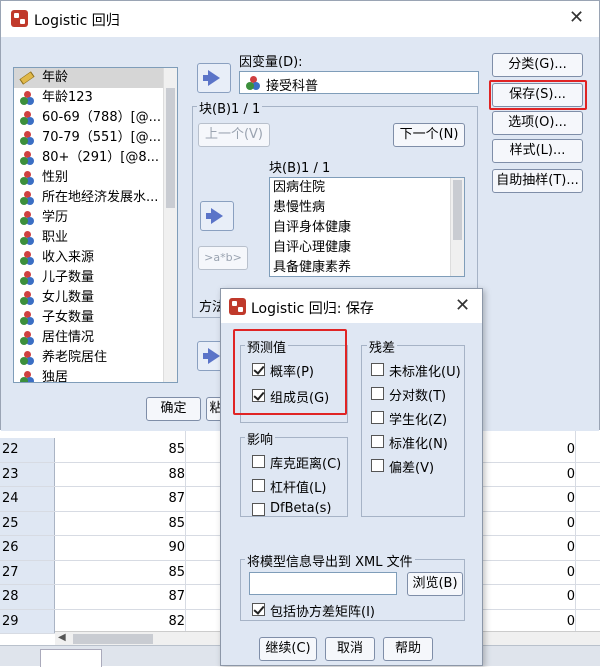 The width and height of the screenshot is (600, 667). I want to click on covariates-scrollbar, so click(457, 227).